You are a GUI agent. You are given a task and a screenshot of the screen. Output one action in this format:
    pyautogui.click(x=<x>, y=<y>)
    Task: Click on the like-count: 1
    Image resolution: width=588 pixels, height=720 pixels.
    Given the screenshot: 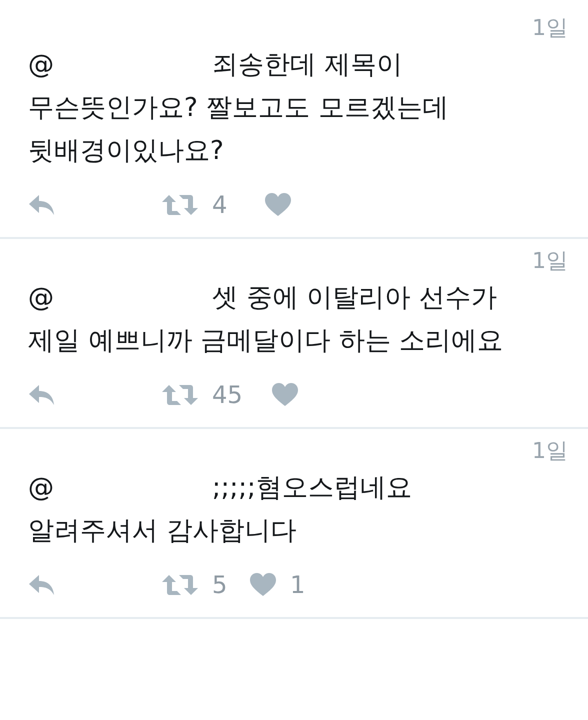 What is the action you would take?
    pyautogui.click(x=298, y=585)
    